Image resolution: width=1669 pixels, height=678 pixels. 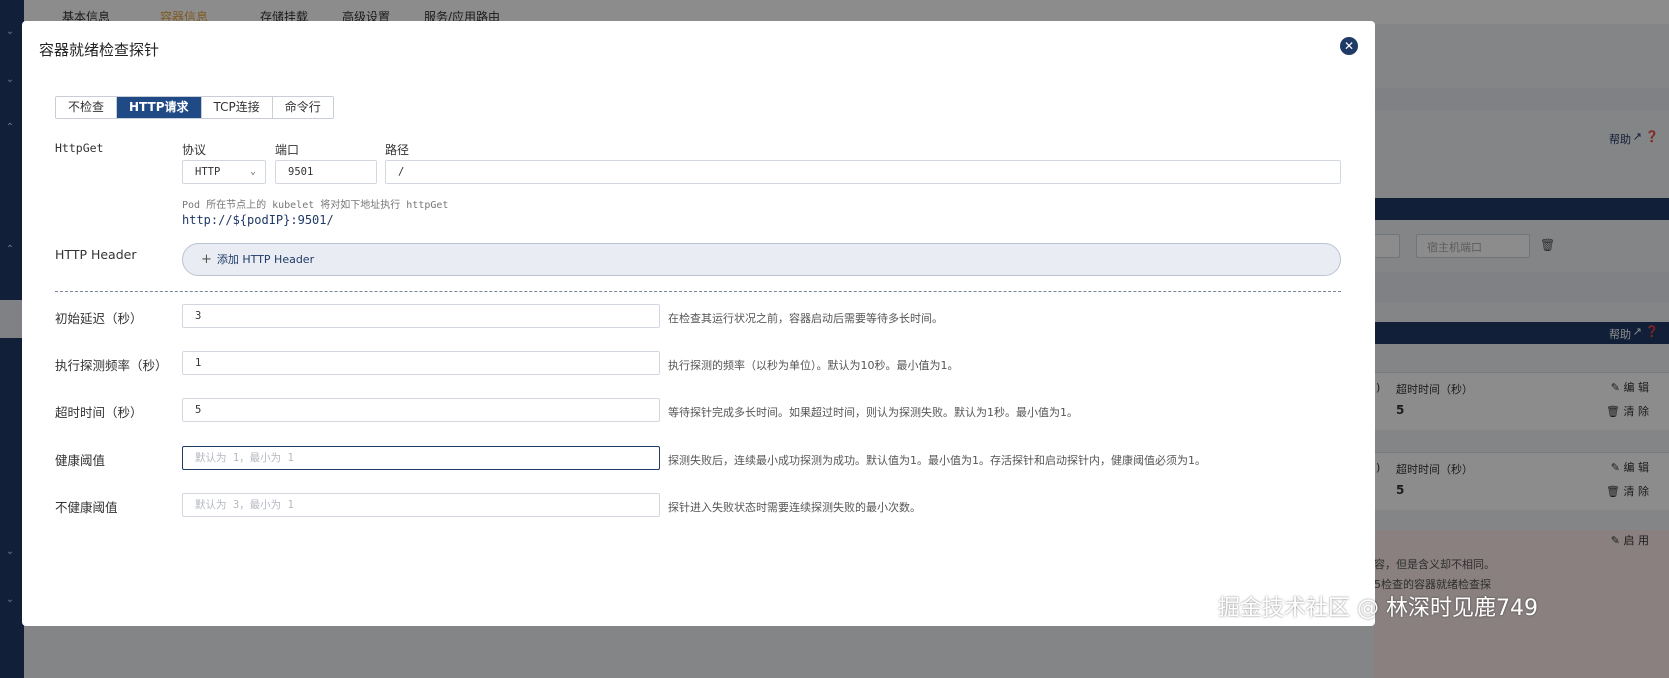 What do you see at coordinates (111, 365) in the screenshot?
I see `period-label: 执行探测频率（秒）` at bounding box center [111, 365].